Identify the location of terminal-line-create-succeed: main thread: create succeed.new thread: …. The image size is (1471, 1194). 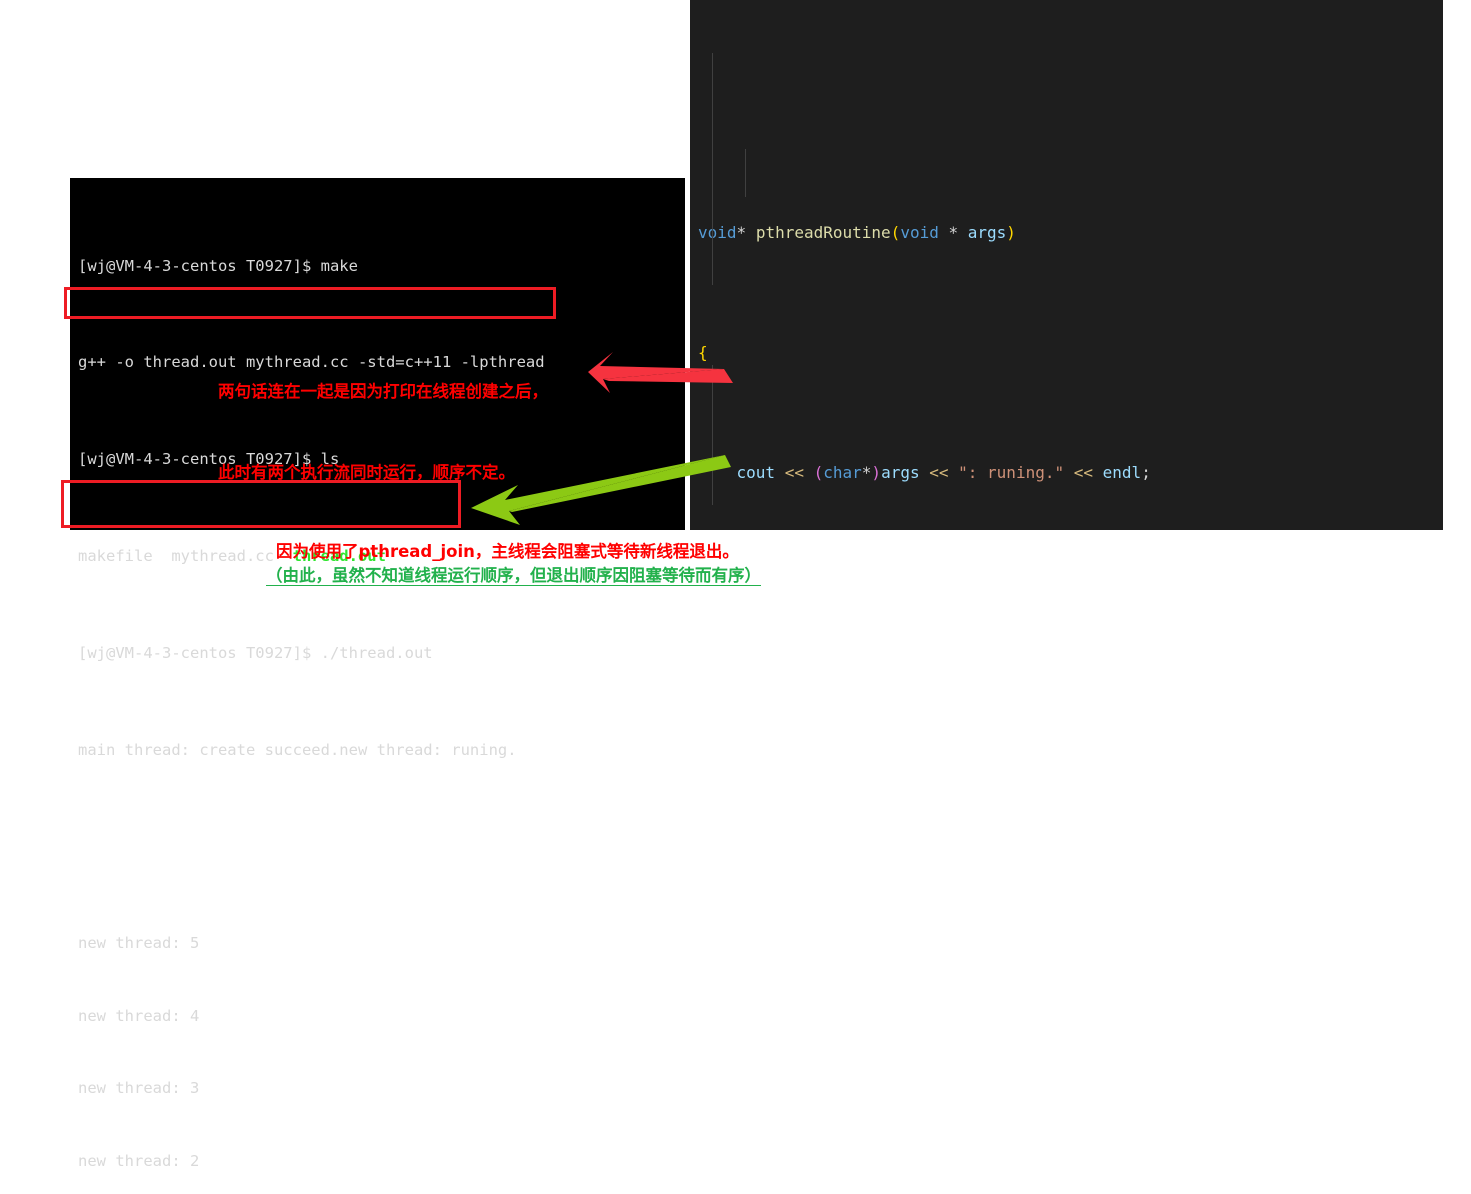
(381, 750).